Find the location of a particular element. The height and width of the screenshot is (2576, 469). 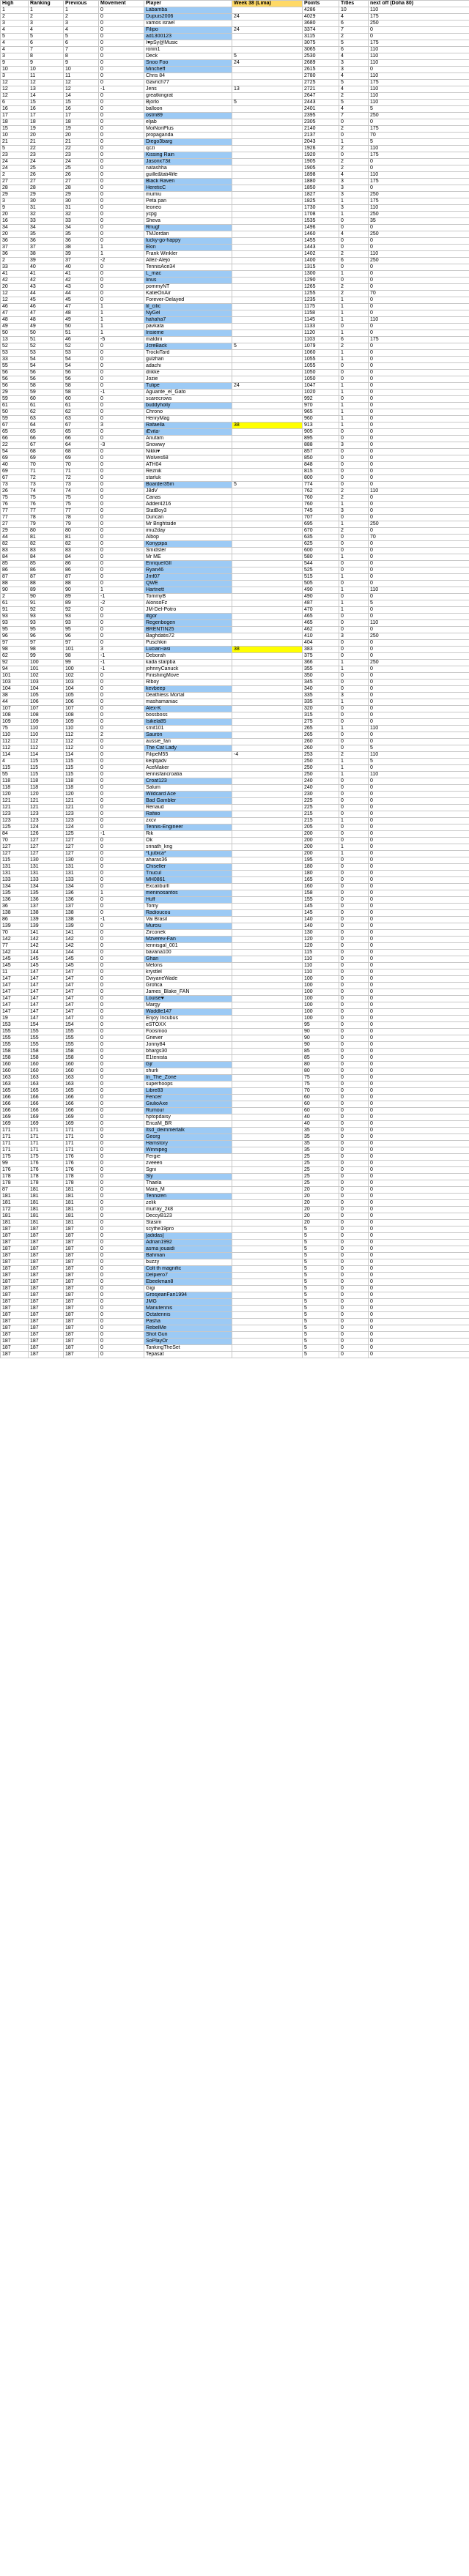

cell-points: 1905 is located at coordinates (320, 161).